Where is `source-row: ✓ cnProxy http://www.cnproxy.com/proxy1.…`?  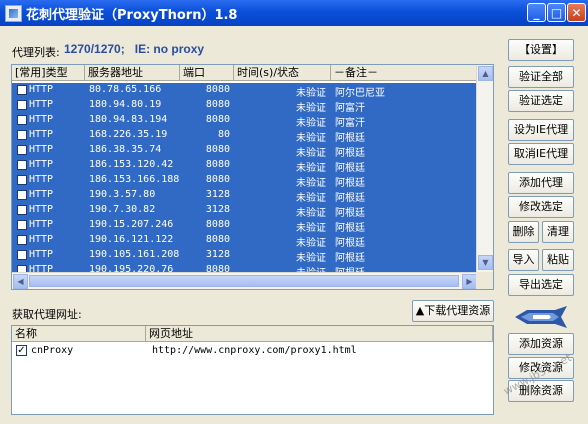 source-row: ✓ cnProxy http://www.cnproxy.com/proxy1.… is located at coordinates (252, 351).